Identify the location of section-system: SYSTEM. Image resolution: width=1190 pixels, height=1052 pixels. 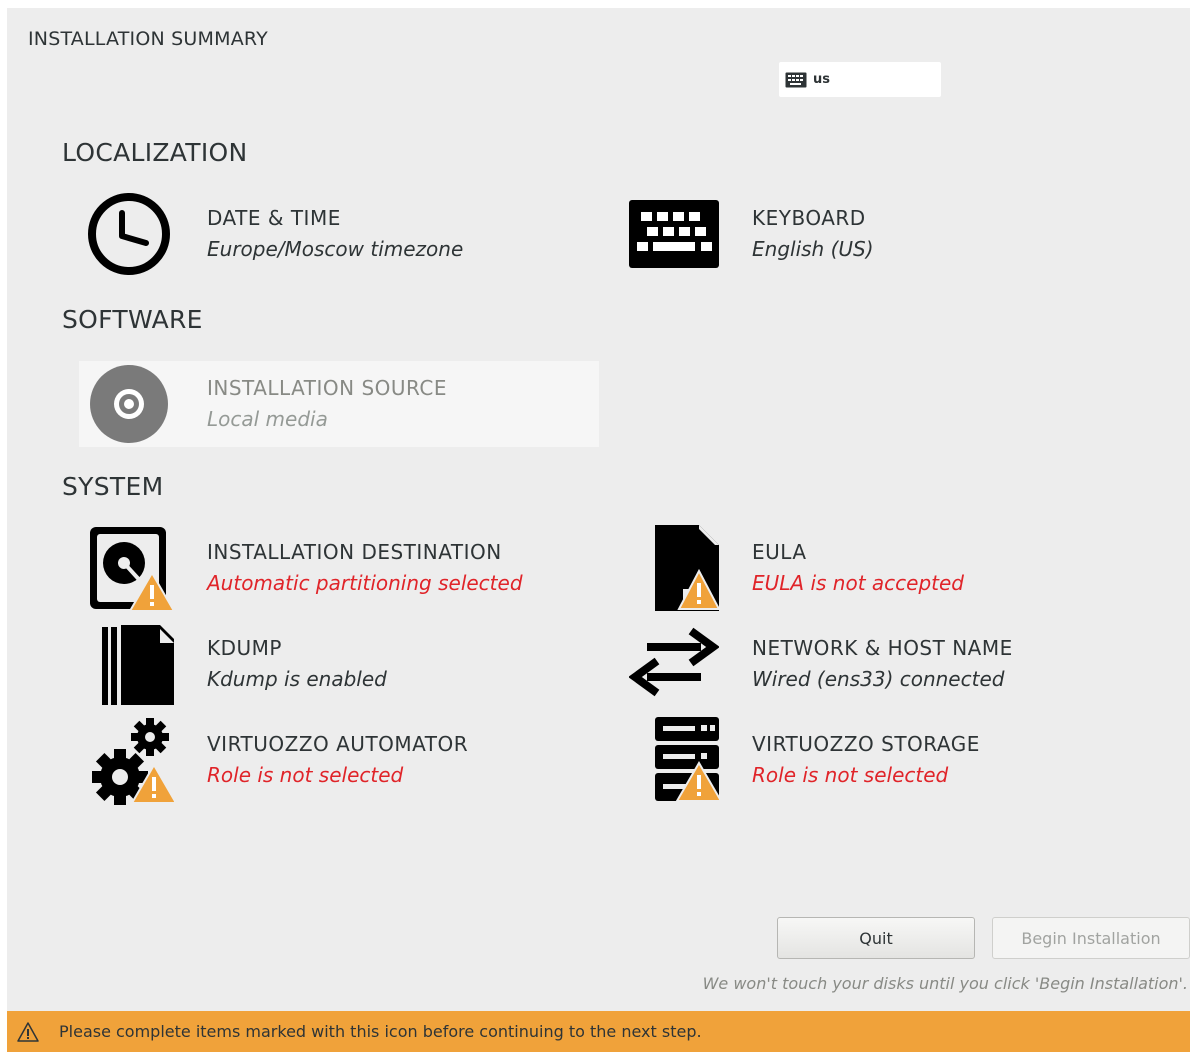
(113, 486).